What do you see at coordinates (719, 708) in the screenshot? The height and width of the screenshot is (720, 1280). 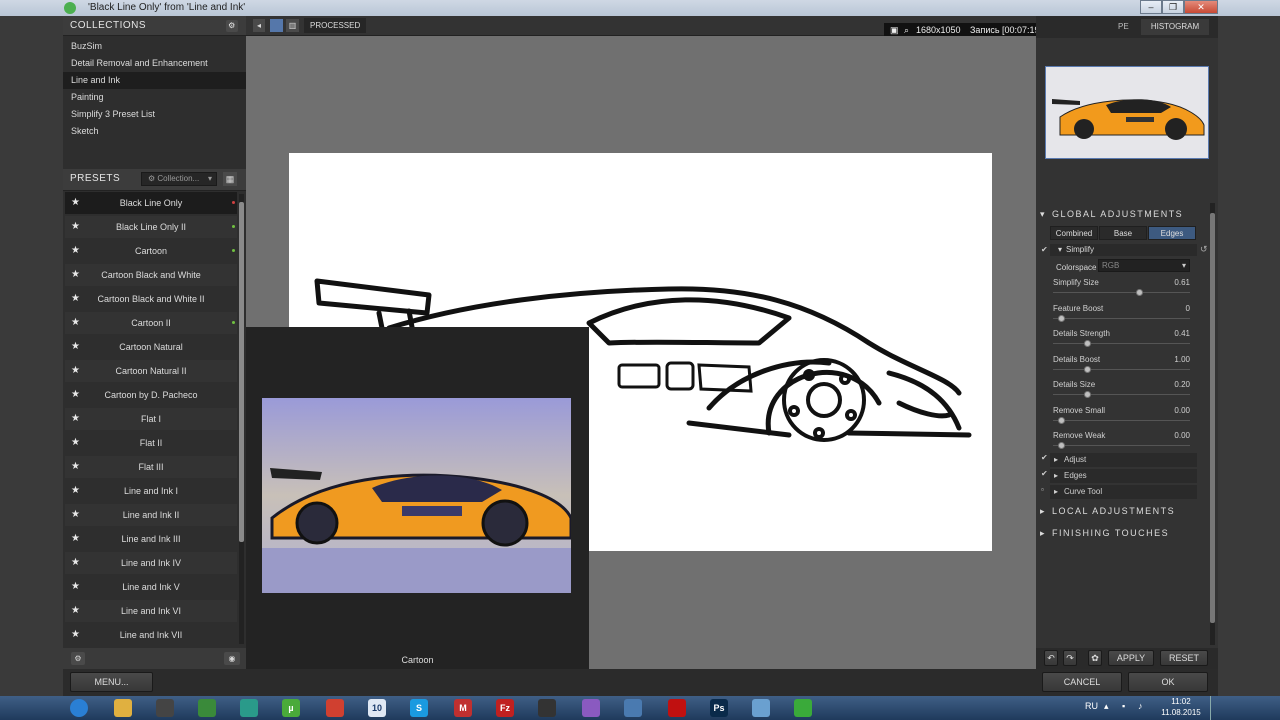 I see `photoshop-taskbar-button: Ps` at bounding box center [719, 708].